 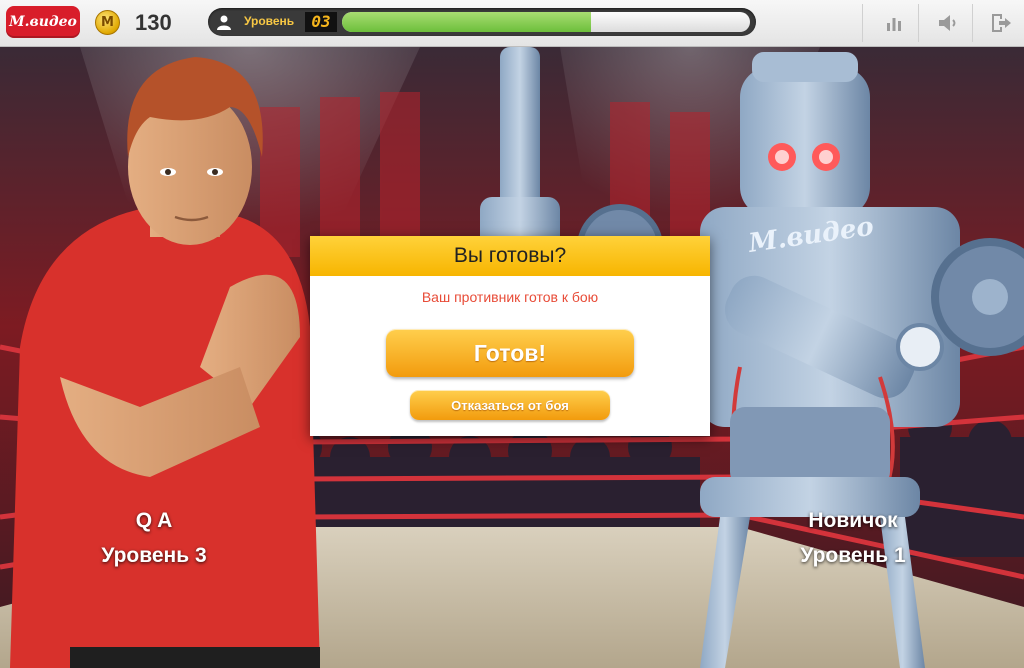 What do you see at coordinates (154, 555) in the screenshot?
I see `player-level: Уровень 3` at bounding box center [154, 555].